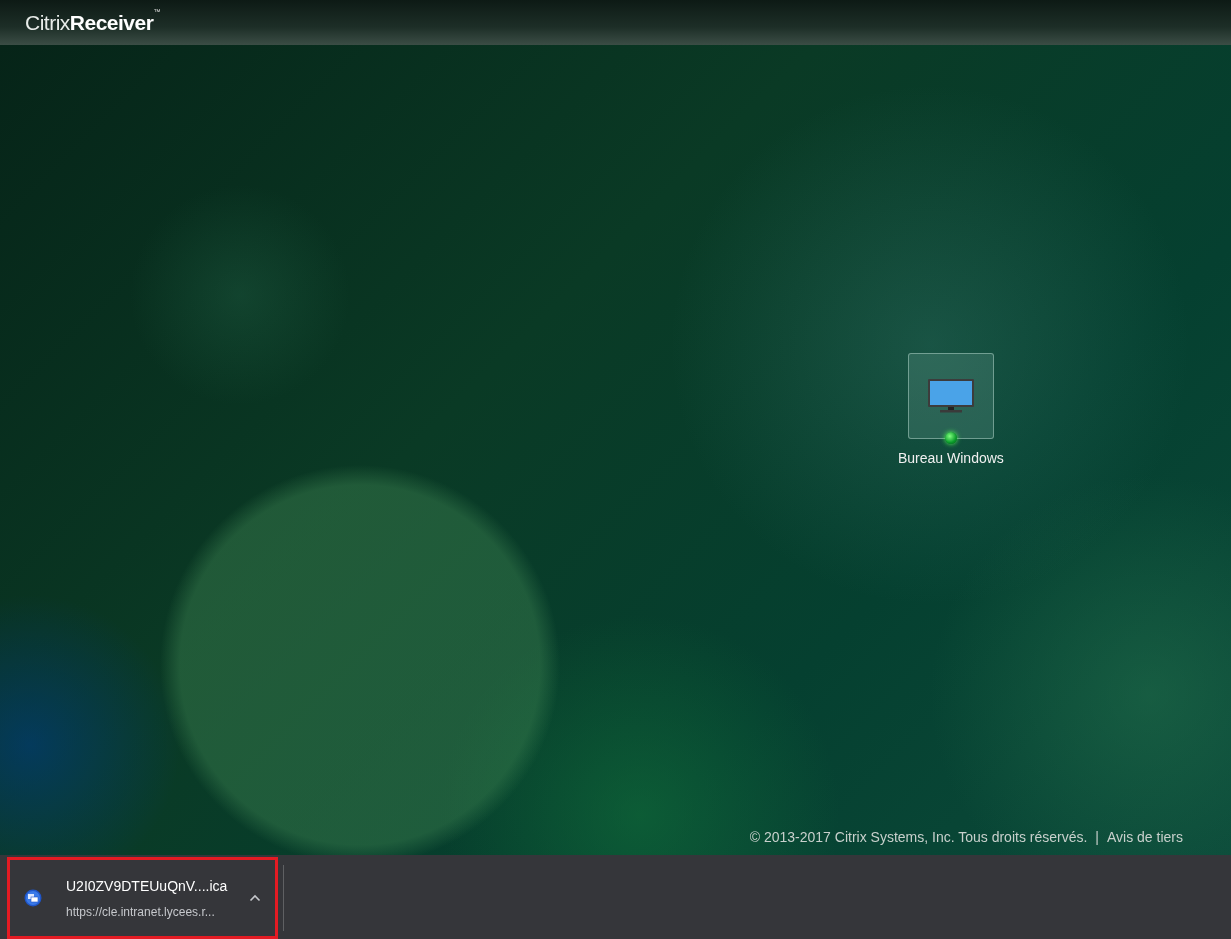 The width and height of the screenshot is (1231, 939). I want to click on monitor-icon, so click(950, 396).